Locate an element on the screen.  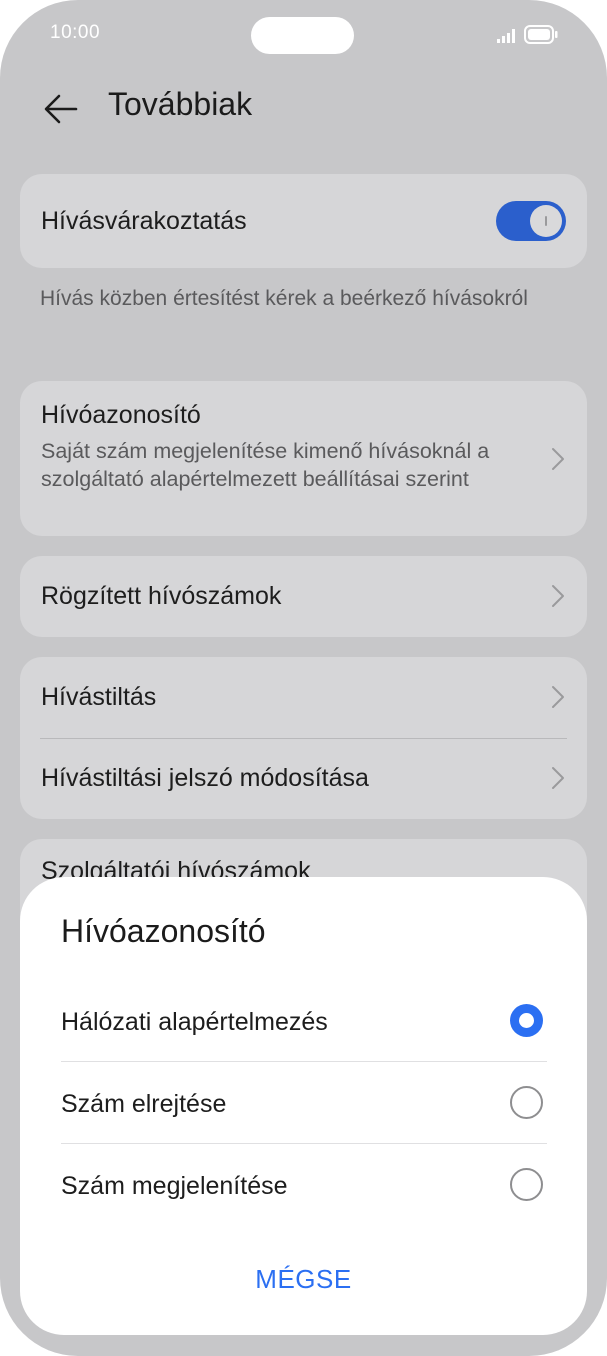
barring-password-row: Hívástiltási jelszó módosítása is located at coordinates (303, 778).